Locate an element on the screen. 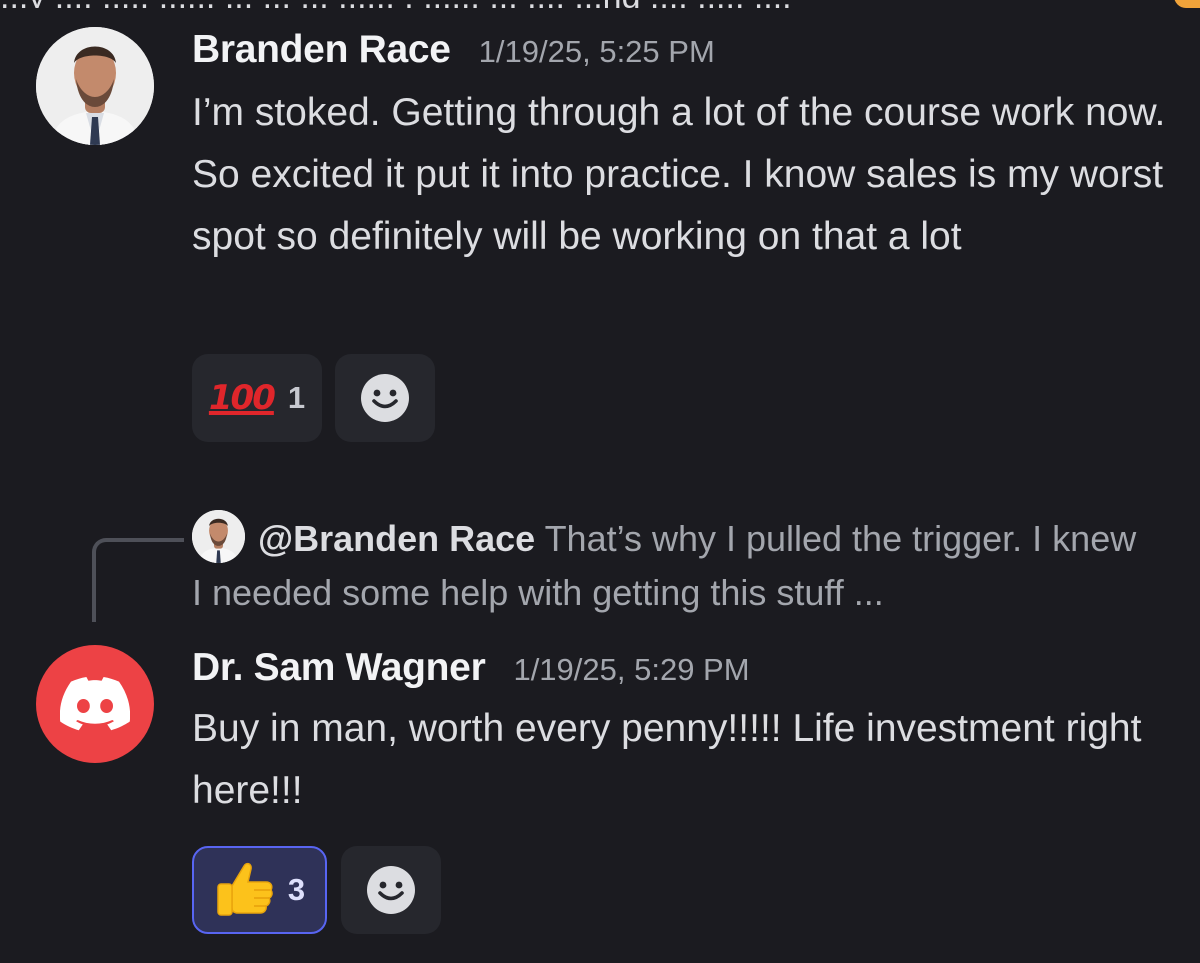 This screenshot has width=1200, height=963. reaction-count: 3 is located at coordinates (296, 889).